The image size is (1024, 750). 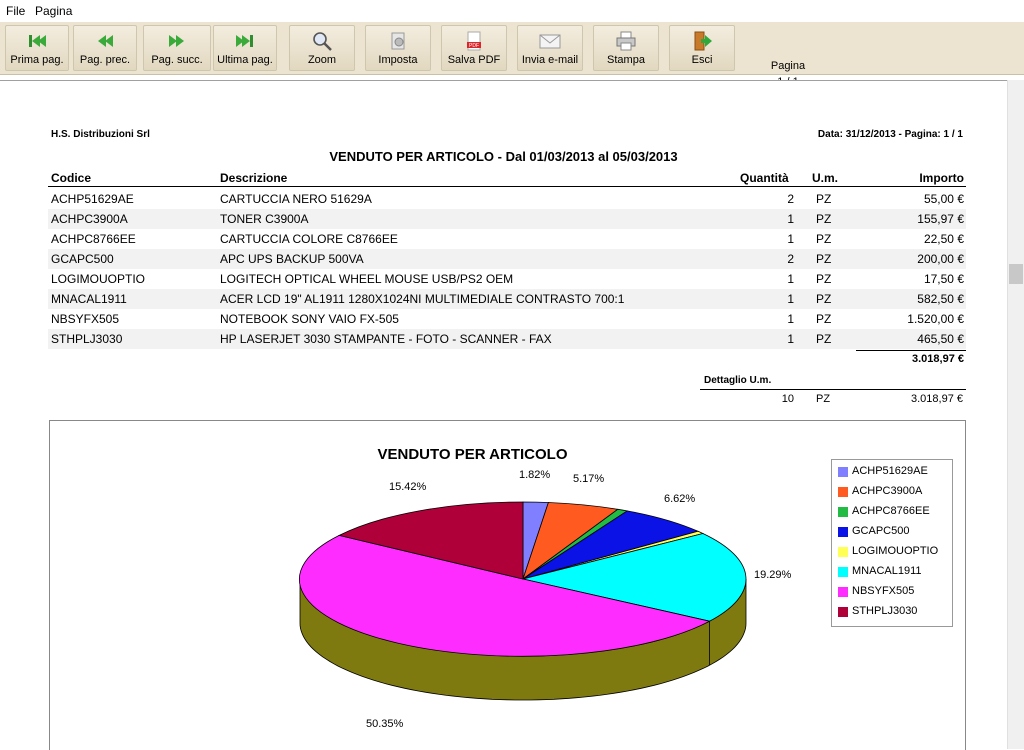 What do you see at coordinates (245, 60) in the screenshot?
I see `last-page-label: Ultima pag.` at bounding box center [245, 60].